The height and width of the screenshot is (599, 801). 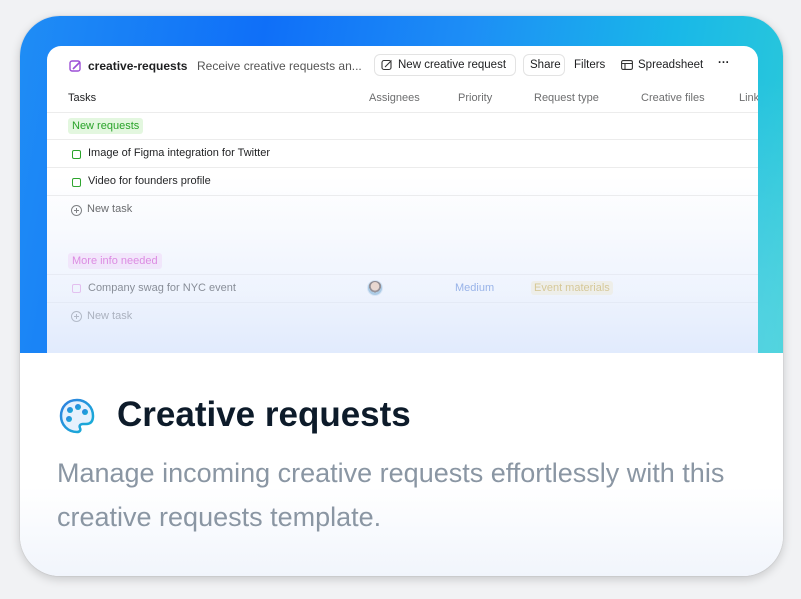 I want to click on section-more-info-needed: More info needed, so click(x=115, y=261).